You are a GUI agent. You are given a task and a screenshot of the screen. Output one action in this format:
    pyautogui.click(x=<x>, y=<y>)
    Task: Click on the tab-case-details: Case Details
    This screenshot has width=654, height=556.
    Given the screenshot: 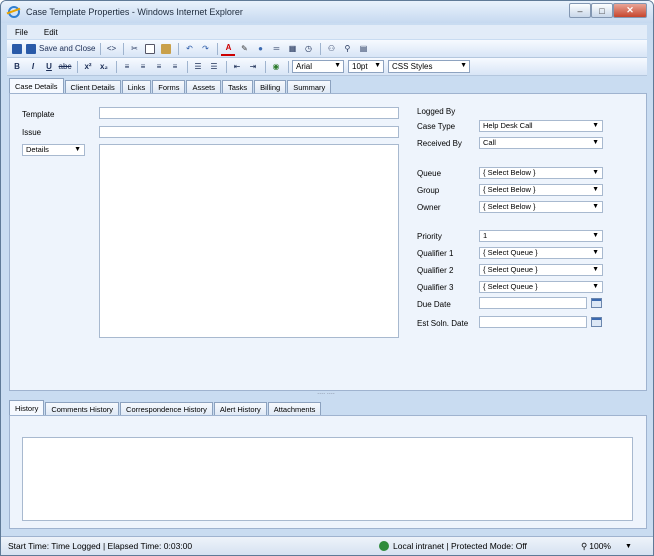 What is the action you would take?
    pyautogui.click(x=36, y=86)
    